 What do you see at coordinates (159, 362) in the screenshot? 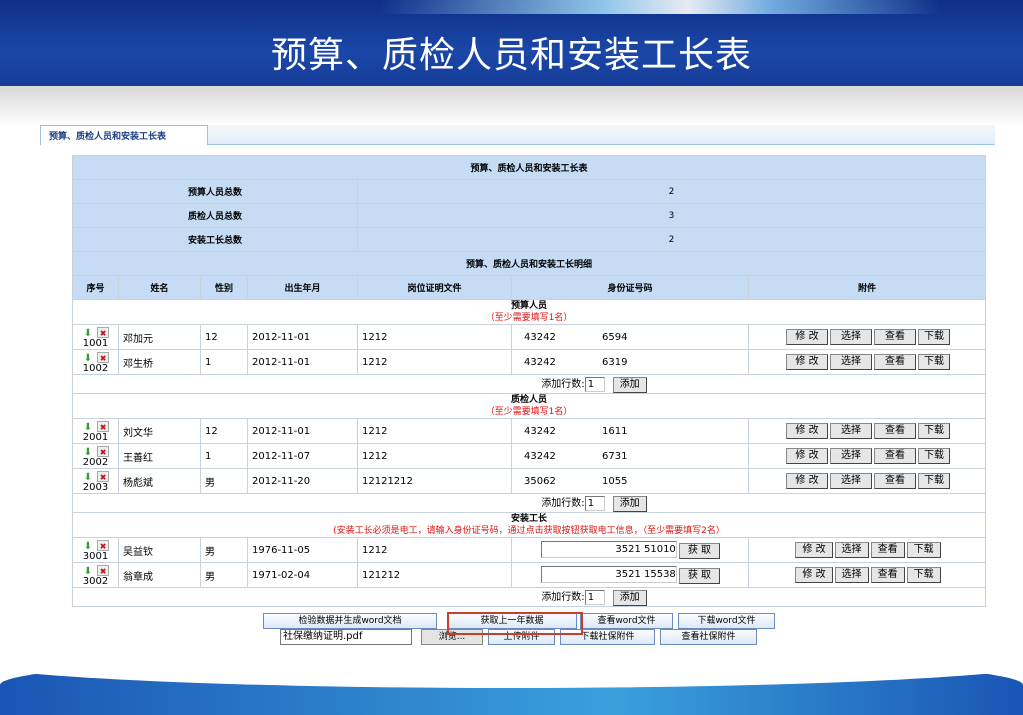
I see `name-cell: 邓生桥` at bounding box center [159, 362].